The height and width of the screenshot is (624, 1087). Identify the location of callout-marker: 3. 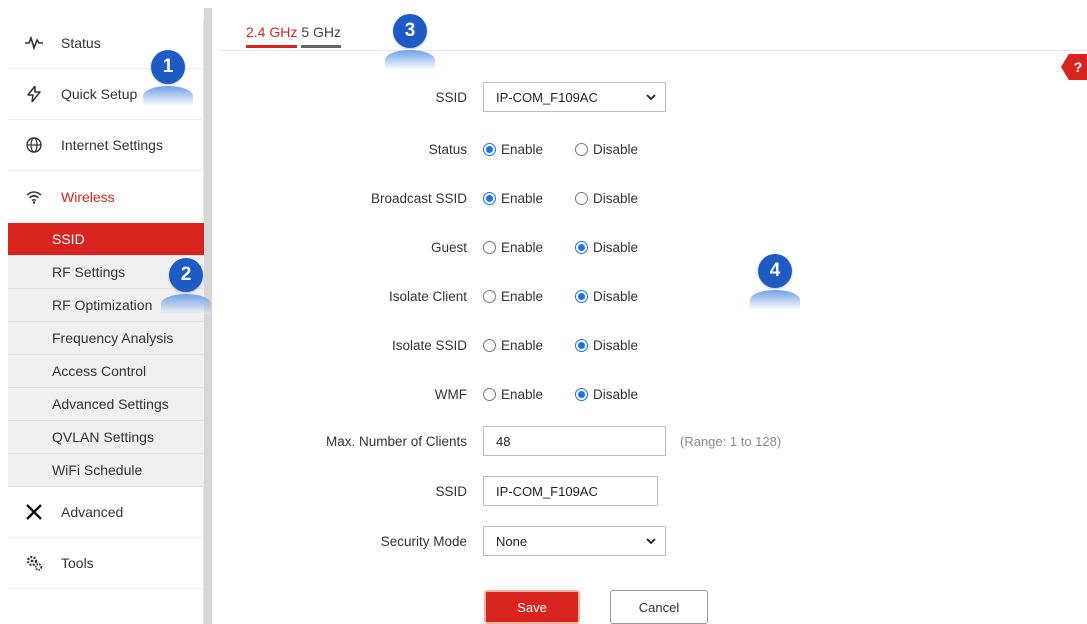
(410, 42).